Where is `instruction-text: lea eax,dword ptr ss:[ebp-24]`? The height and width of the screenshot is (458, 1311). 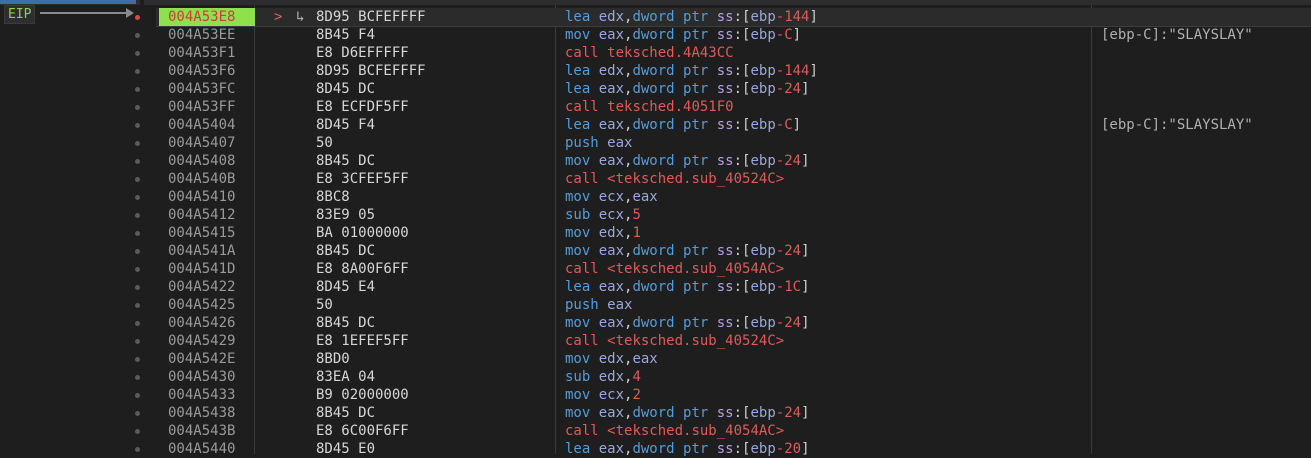
instruction-text: lea eax,dword ptr ss:[ebp-24] is located at coordinates (687, 89).